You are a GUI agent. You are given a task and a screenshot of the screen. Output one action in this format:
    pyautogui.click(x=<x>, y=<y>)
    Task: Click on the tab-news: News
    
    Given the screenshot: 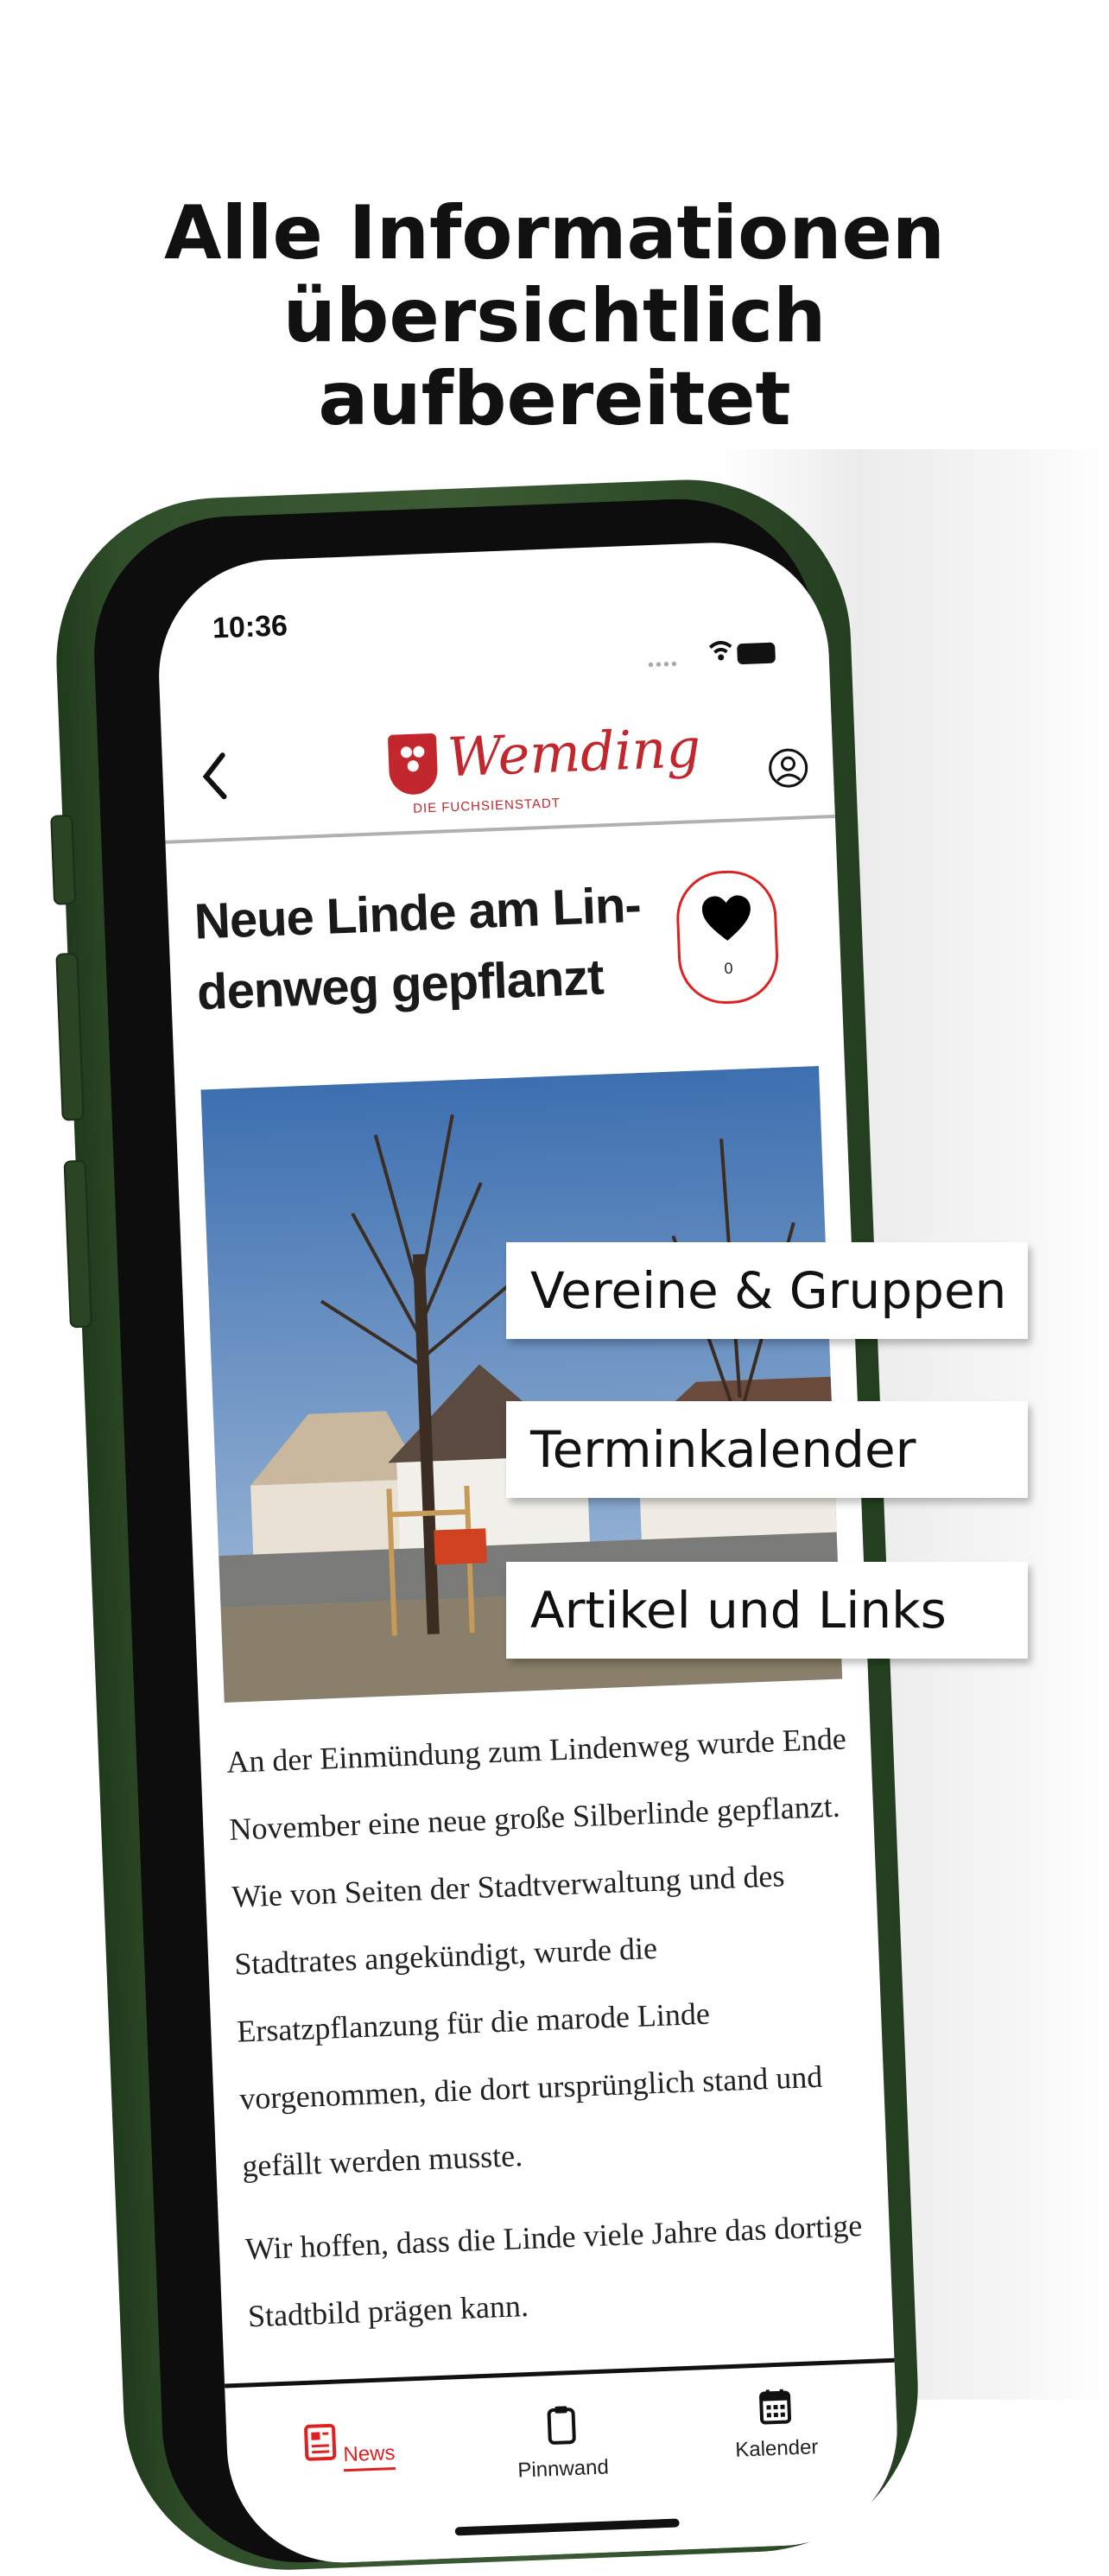 What is the action you would take?
    pyautogui.click(x=348, y=2446)
    